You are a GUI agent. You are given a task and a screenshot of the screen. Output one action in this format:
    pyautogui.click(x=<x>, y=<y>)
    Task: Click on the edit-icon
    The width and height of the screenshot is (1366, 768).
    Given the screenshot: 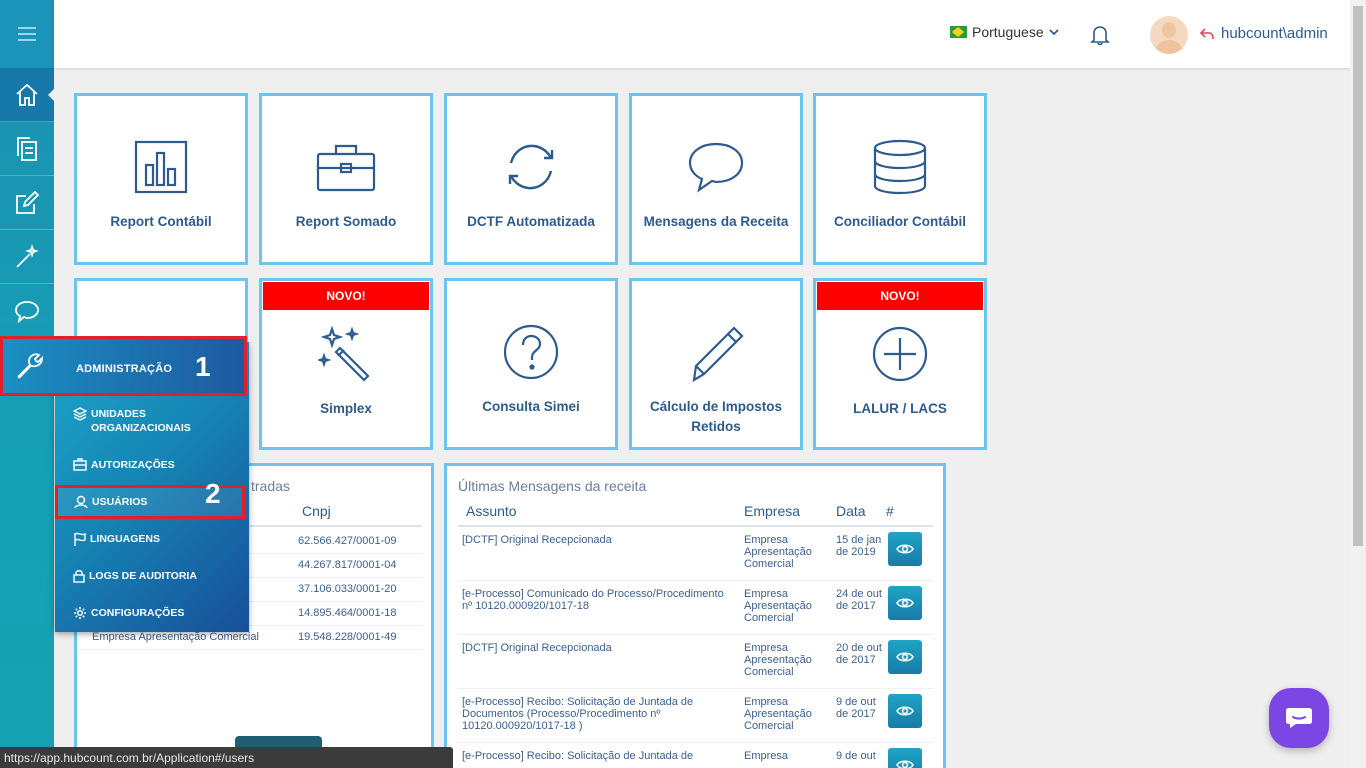 What is the action you would take?
    pyautogui.click(x=28, y=202)
    